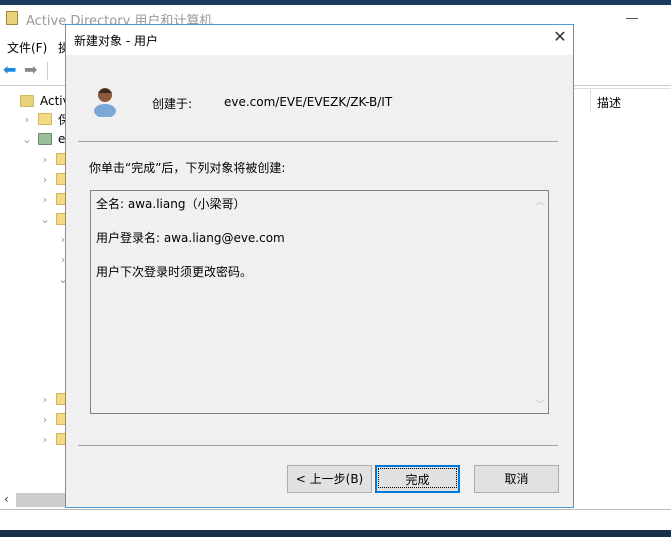 The image size is (671, 537). Describe the element at coordinates (516, 479) in the screenshot. I see `cancel-button: 取消` at that location.